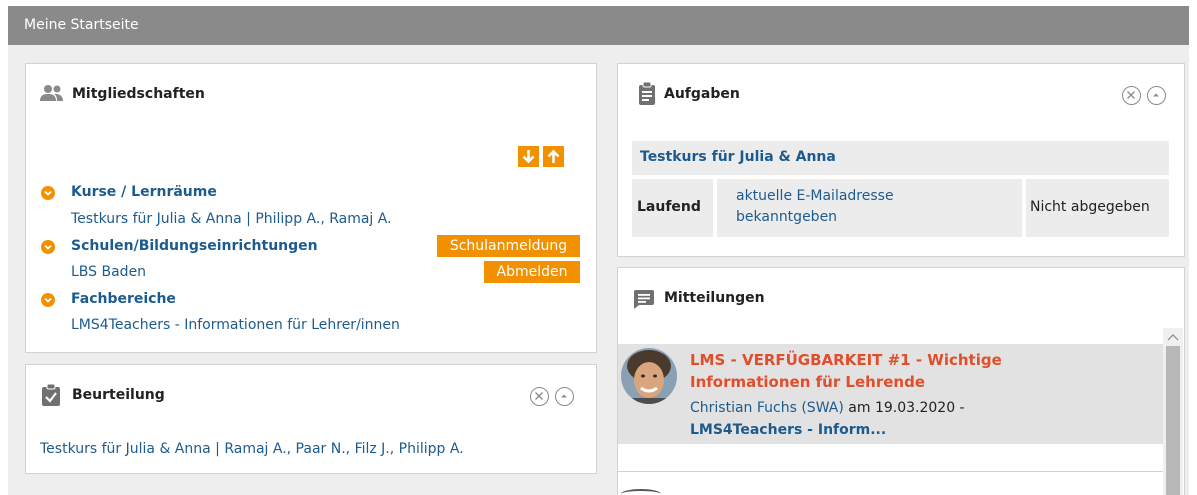 Image resolution: width=1197 pixels, height=495 pixels. What do you see at coordinates (81, 25) in the screenshot?
I see `page-title: Meine Startseite` at bounding box center [81, 25].